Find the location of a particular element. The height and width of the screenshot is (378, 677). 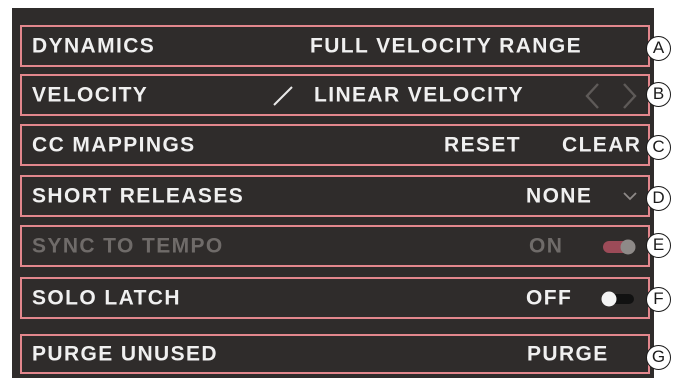

short-releases-value: NONE is located at coordinates (559, 196).